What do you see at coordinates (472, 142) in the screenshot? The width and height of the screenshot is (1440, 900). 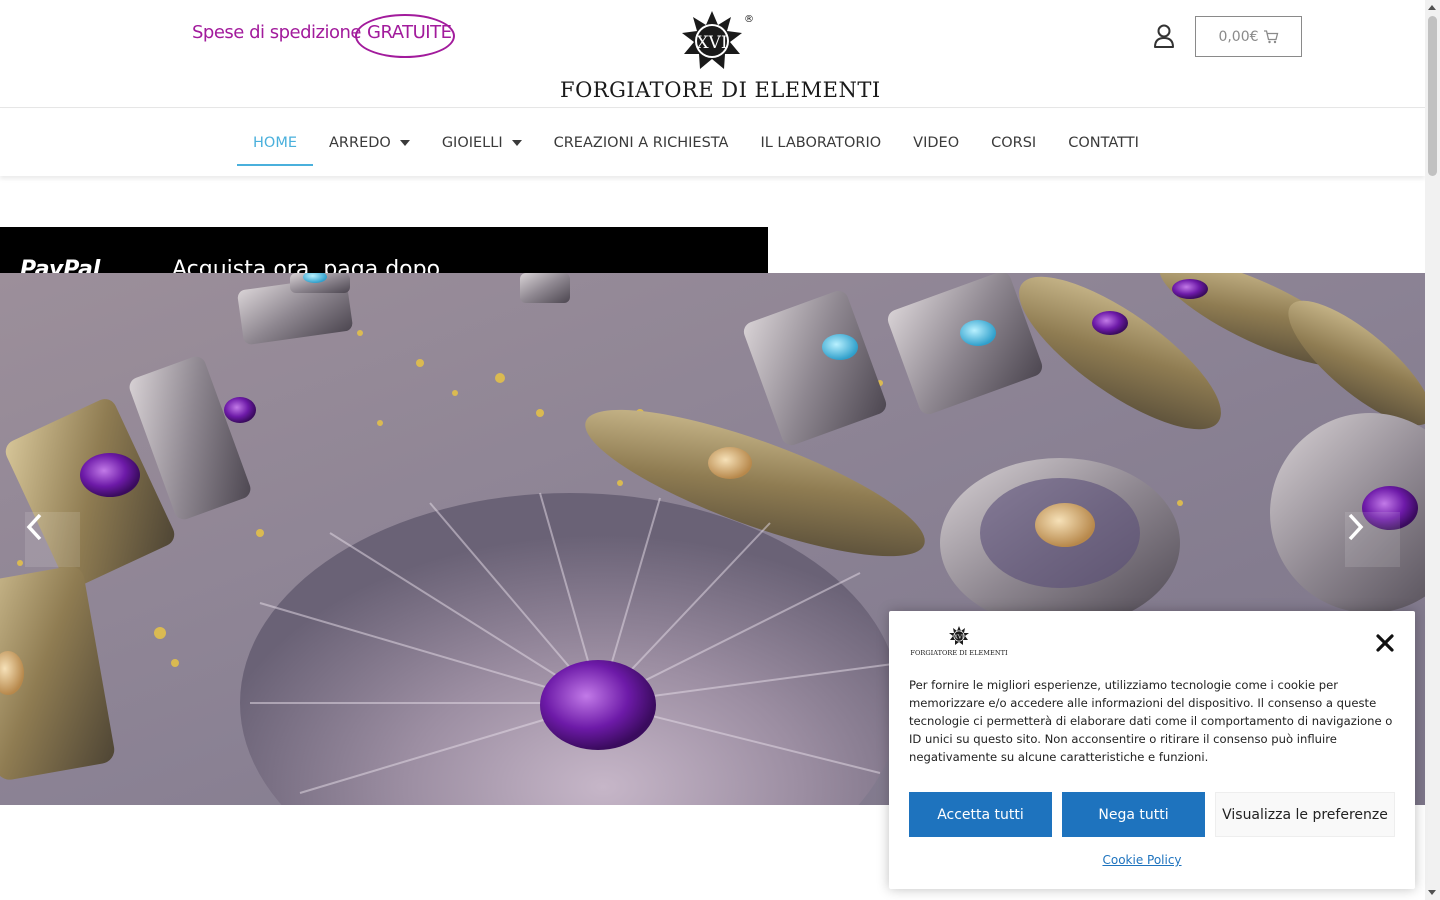 I see `nav-label: GIOIELLI` at bounding box center [472, 142].